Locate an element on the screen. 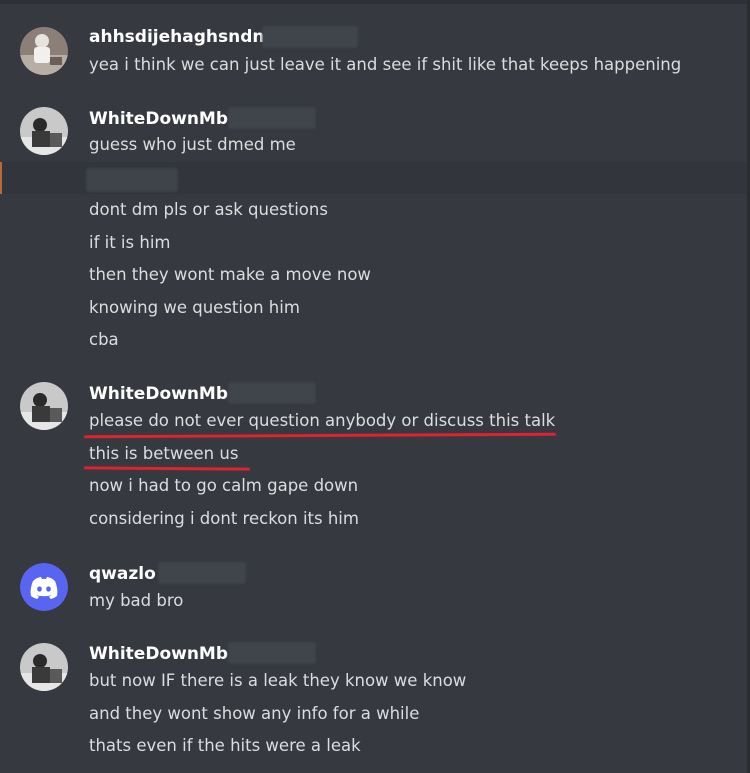  message-line: guess who just dmed me is located at coordinates (192, 144).